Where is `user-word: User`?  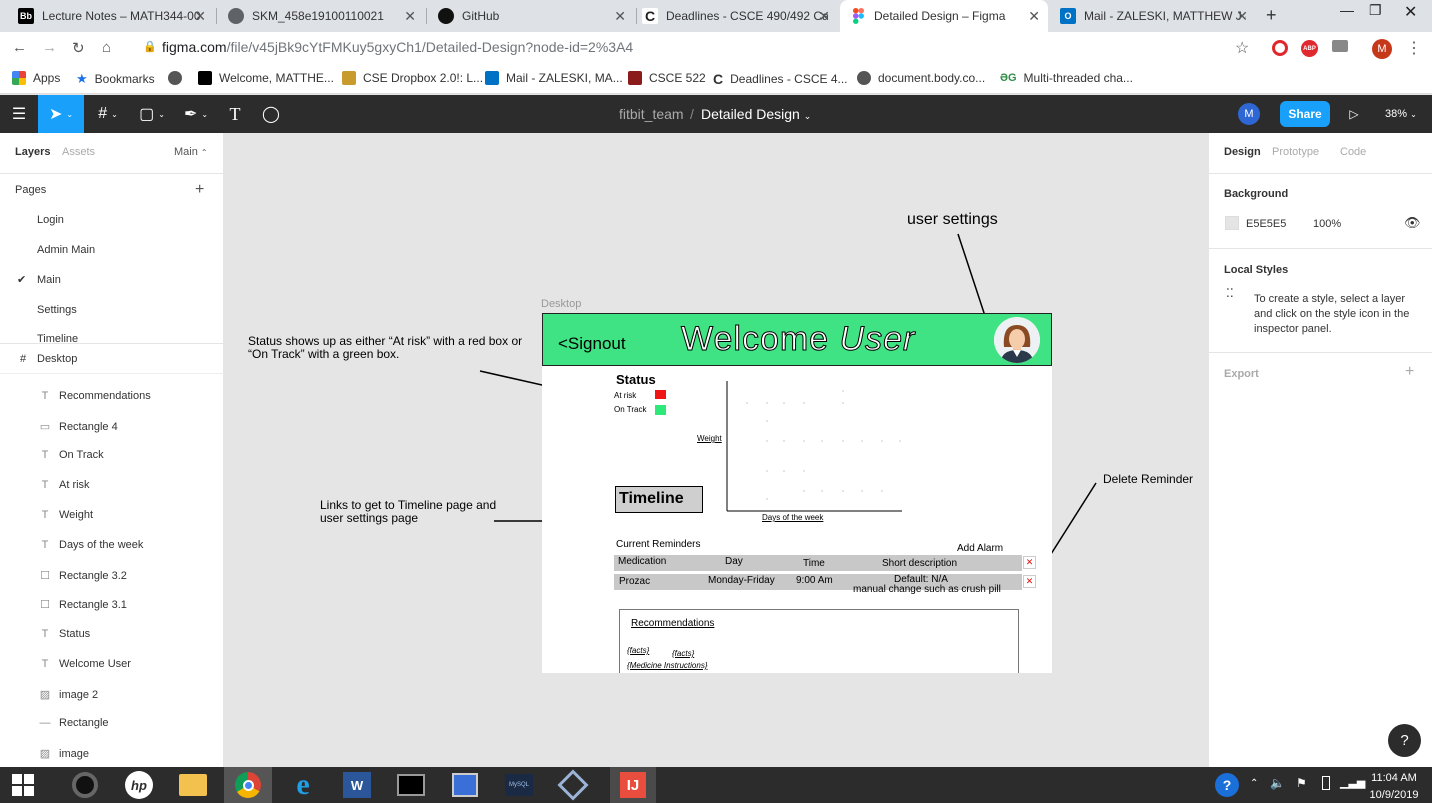 user-word: User is located at coordinates (877, 339).